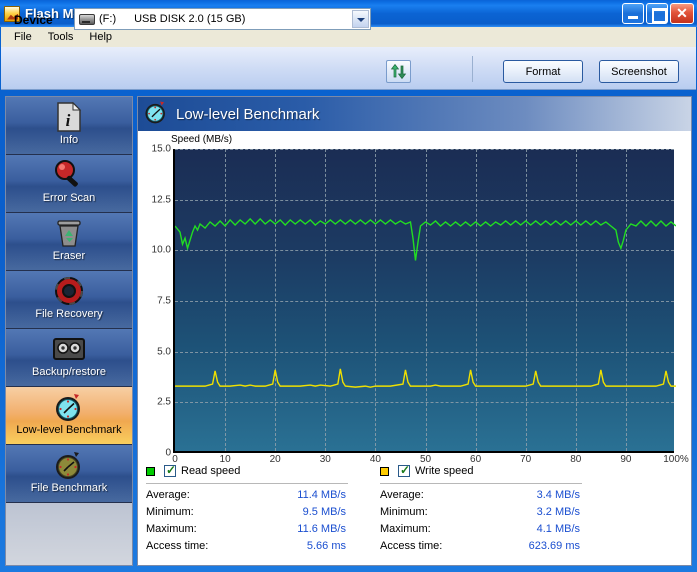 The width and height of the screenshot is (697, 572). Describe the element at coordinates (69, 349) in the screenshot. I see `tape-cassette-icon` at that location.